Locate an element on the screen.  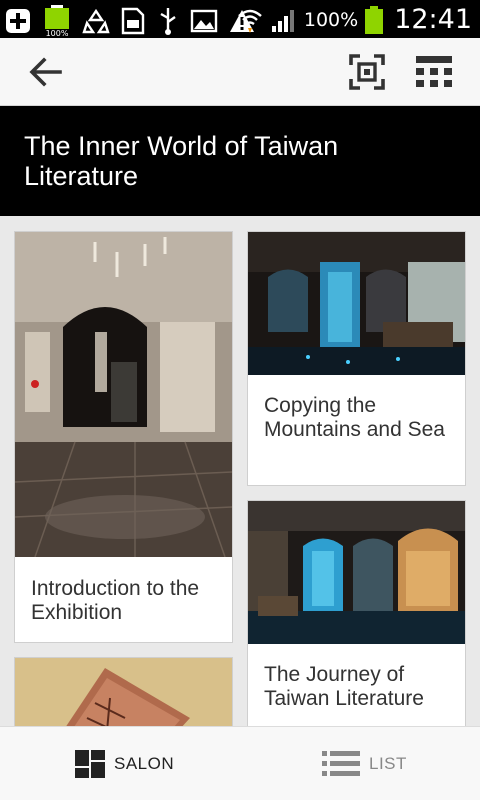
tab-salon: SALON is located at coordinates (124, 764).